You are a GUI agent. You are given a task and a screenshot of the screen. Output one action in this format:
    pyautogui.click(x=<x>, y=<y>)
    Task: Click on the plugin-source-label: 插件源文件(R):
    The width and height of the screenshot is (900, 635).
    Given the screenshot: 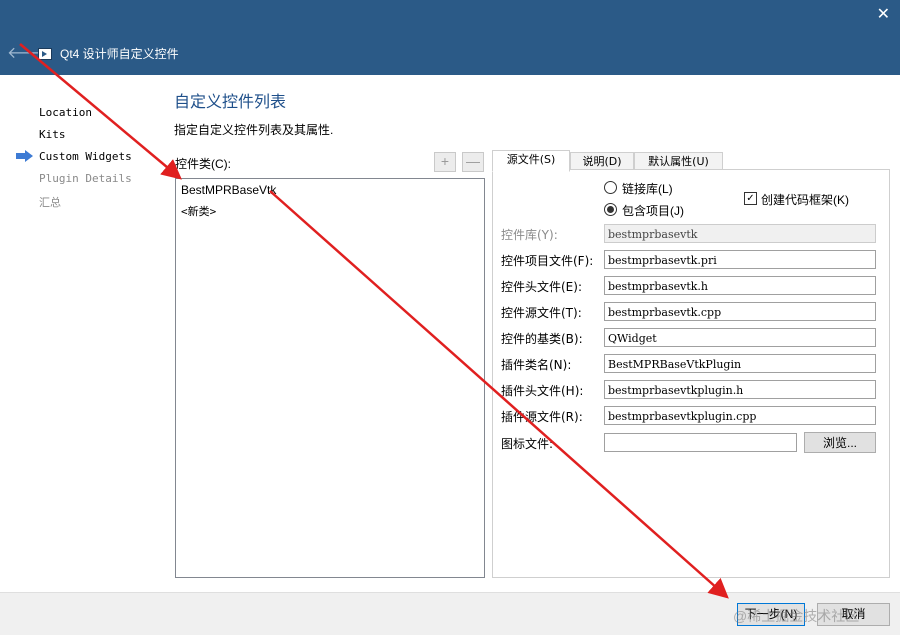 What is the action you would take?
    pyautogui.click(x=542, y=417)
    